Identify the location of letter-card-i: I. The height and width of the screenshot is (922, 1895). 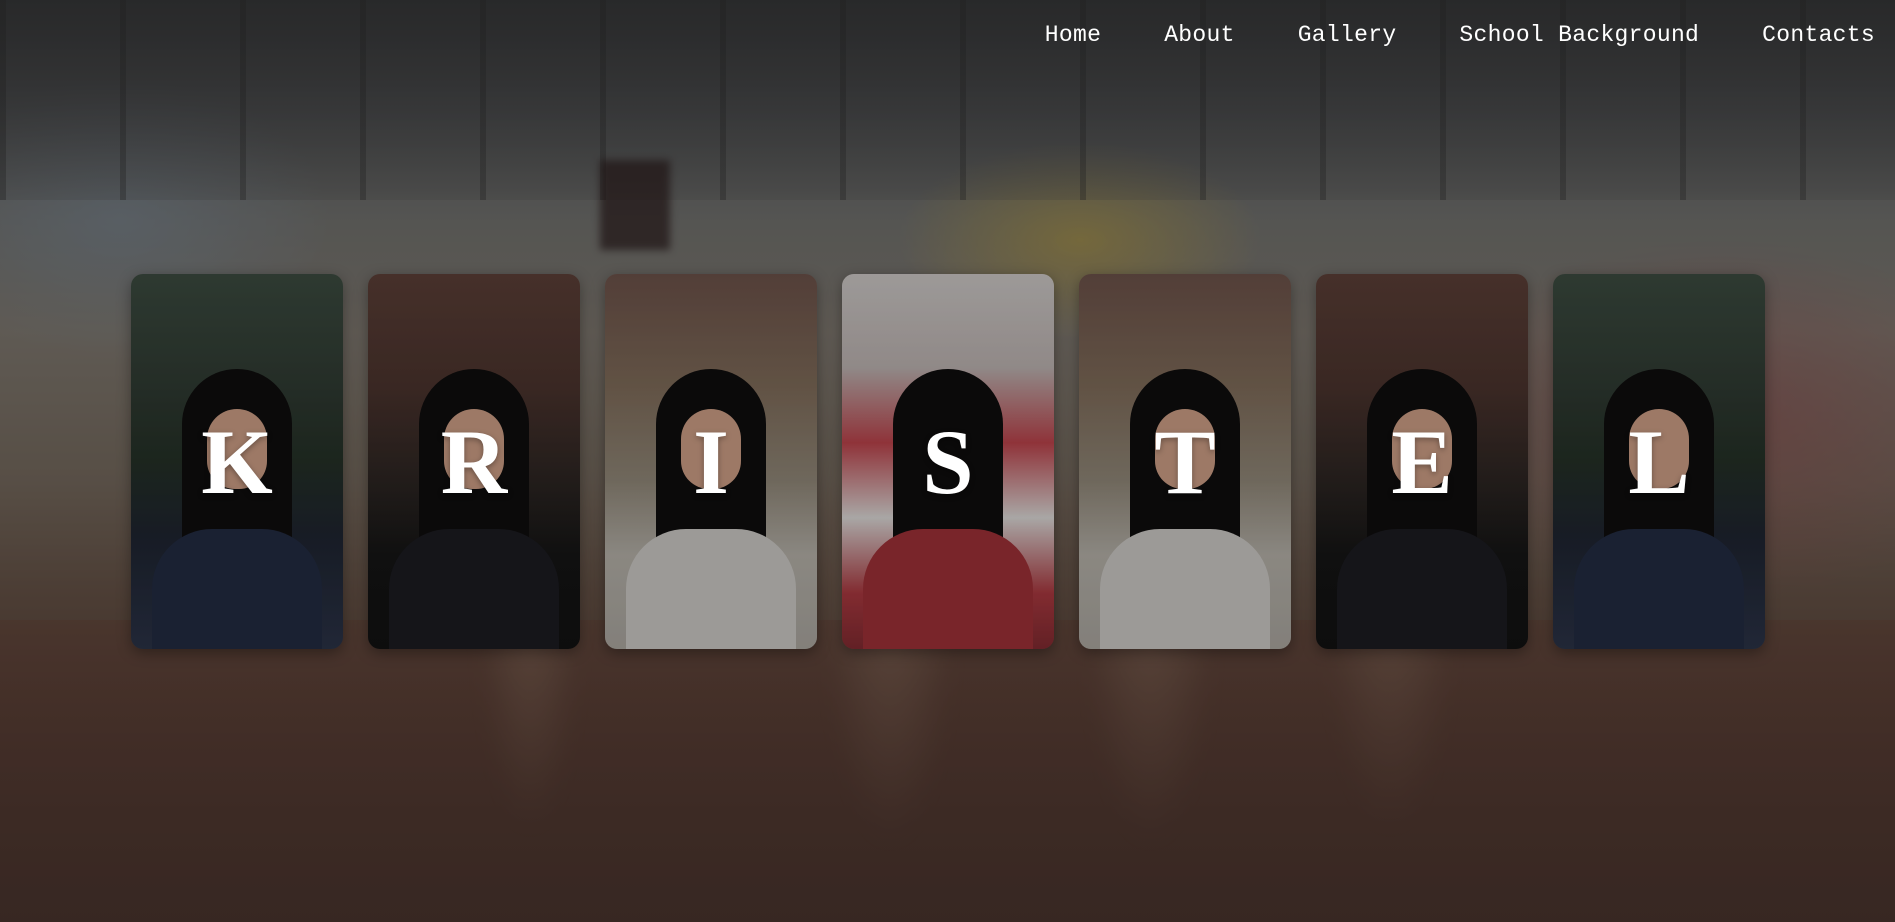
(711, 461).